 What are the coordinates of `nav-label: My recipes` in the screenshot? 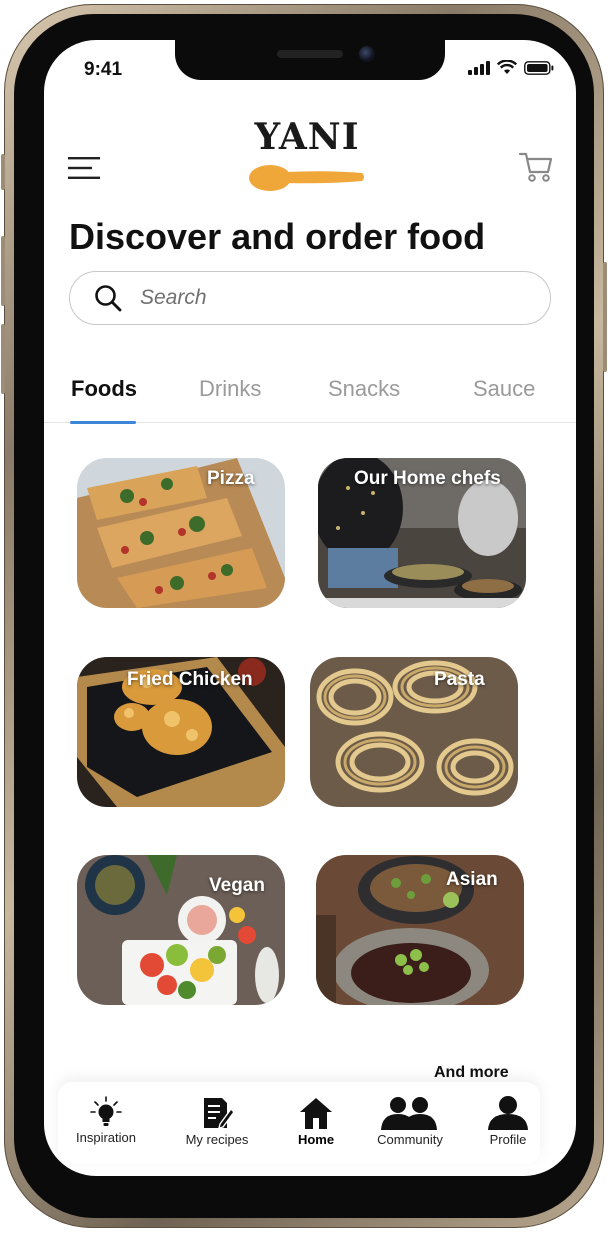 It's located at (217, 1139).